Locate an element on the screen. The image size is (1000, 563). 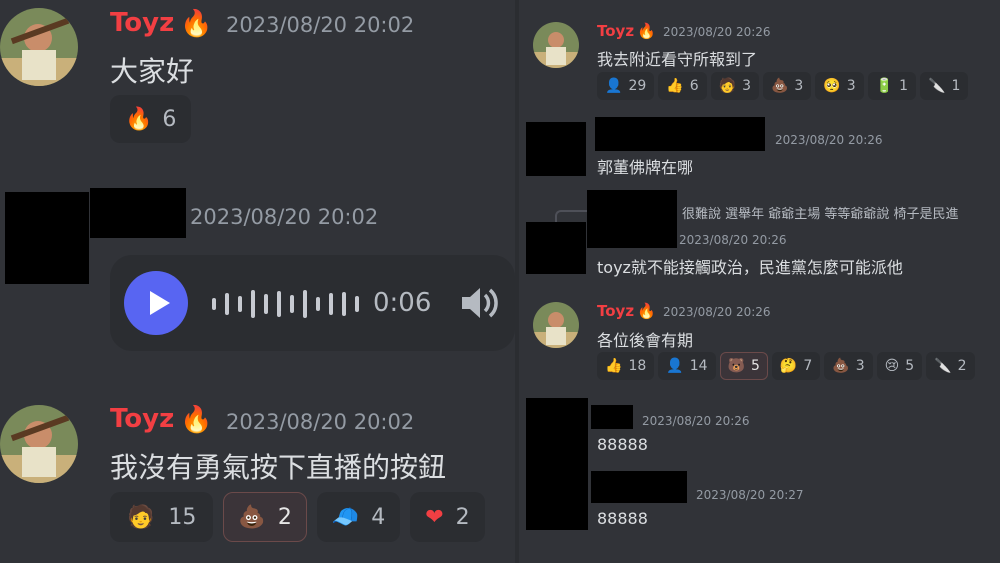
voice-message: 0:06 is located at coordinates (312, 303).